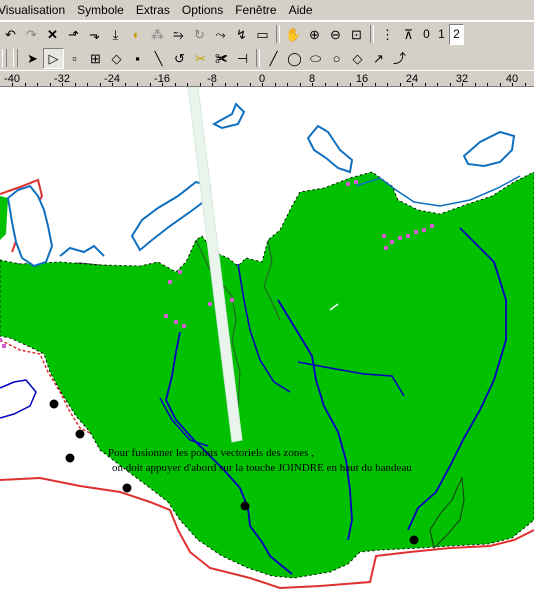 This screenshot has width=534, height=604. Describe the element at coordinates (220, 34) in the screenshot. I see `join-icon: ⤳` at that location.